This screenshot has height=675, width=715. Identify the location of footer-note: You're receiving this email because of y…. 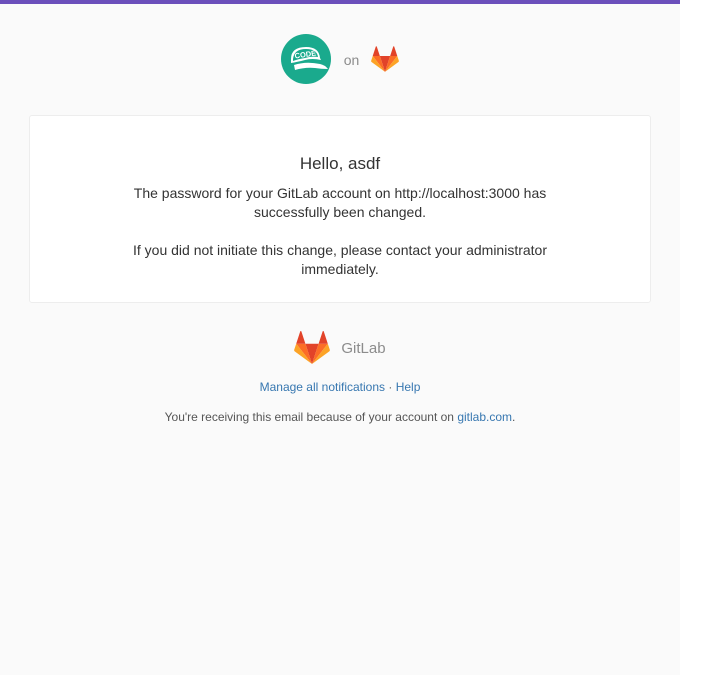
(340, 417).